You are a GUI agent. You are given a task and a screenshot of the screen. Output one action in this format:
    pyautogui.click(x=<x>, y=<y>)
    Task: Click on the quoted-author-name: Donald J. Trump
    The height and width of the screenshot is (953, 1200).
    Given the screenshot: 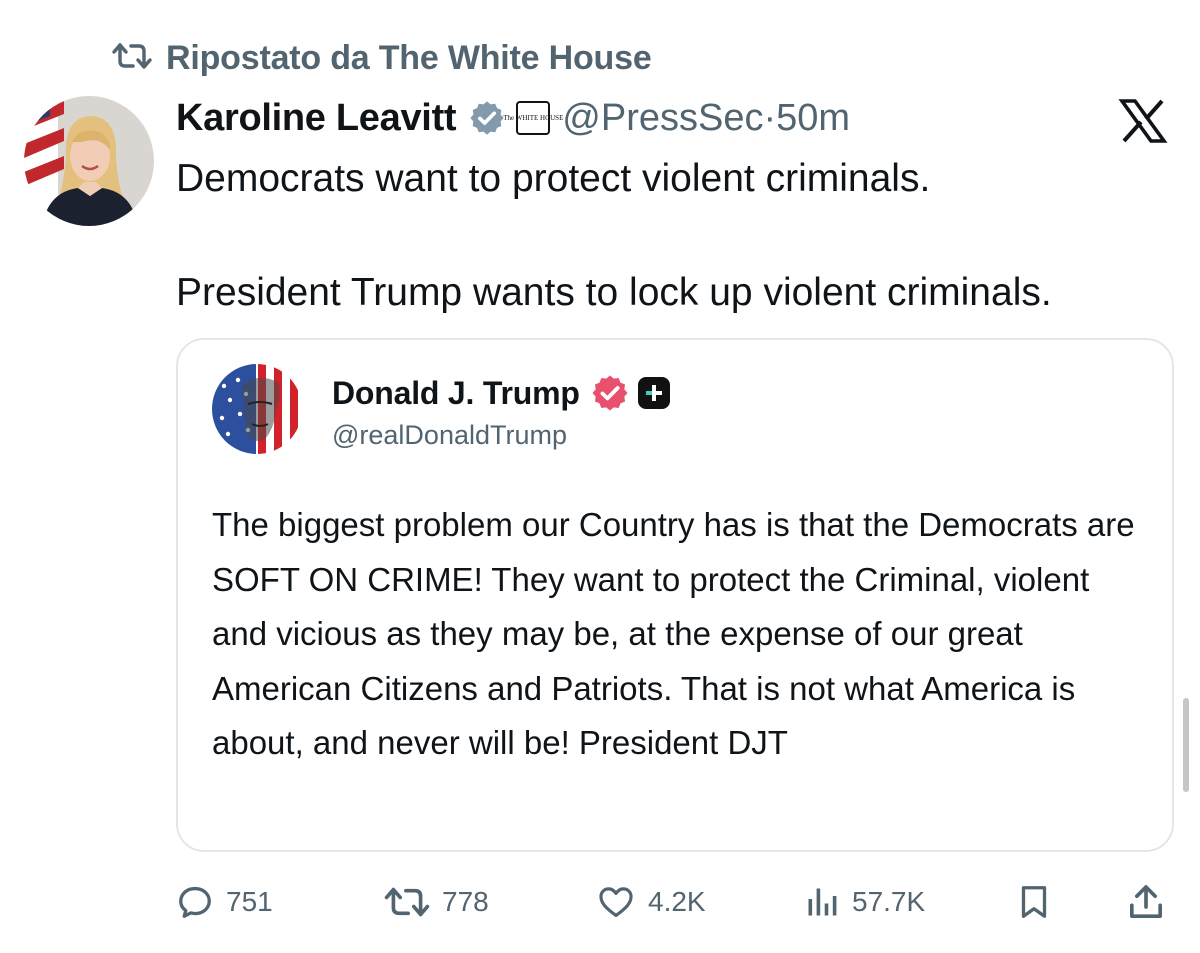 What is the action you would take?
    pyautogui.click(x=456, y=393)
    